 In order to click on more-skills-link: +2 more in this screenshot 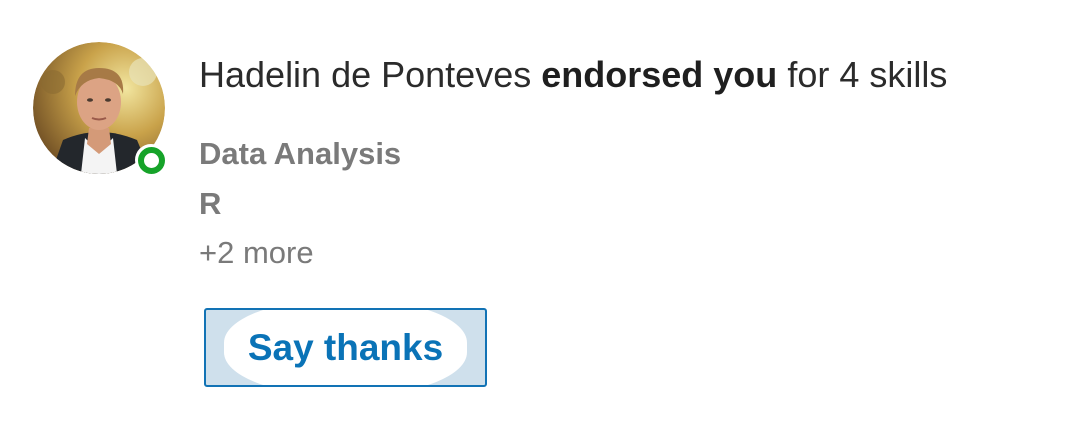, I will do `click(256, 253)`.